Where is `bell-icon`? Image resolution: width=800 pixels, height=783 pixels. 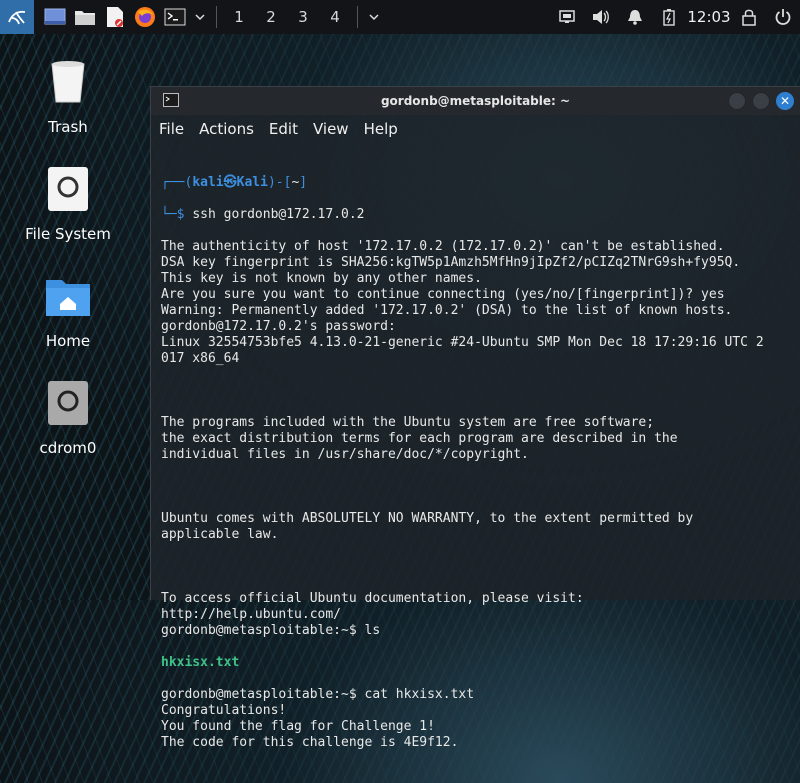
bell-icon is located at coordinates (635, 17).